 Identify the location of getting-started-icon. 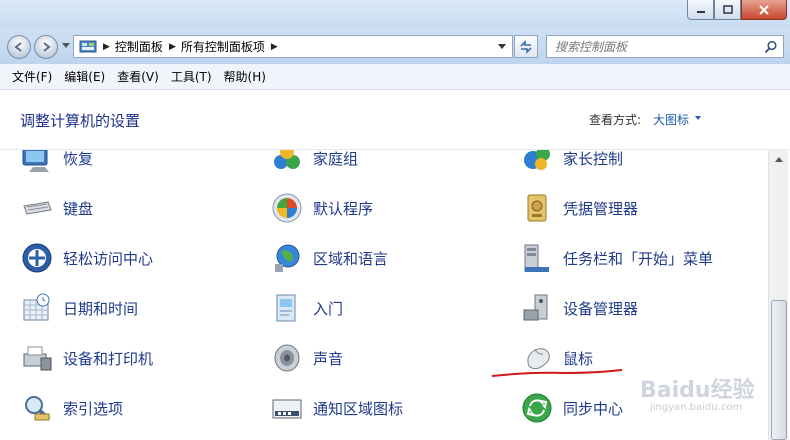
(287, 308).